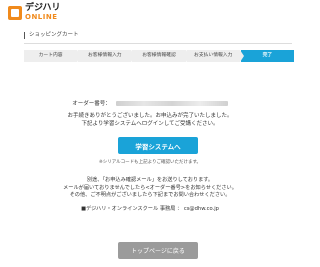 Image resolution: width=320 pixels, height=267 pixels. Describe the element at coordinates (91, 104) in the screenshot. I see `order-number-label: オーダー番号：` at that location.